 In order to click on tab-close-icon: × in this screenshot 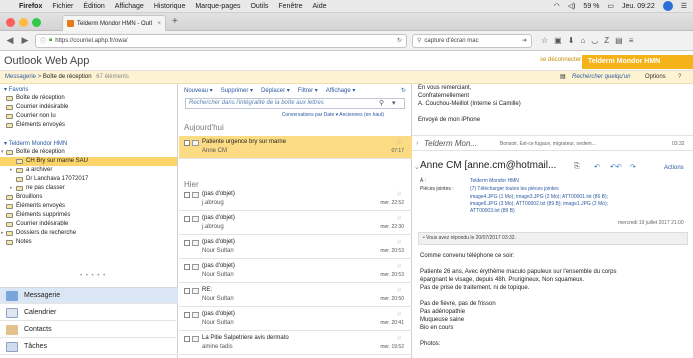, I will do `click(159, 24)`.